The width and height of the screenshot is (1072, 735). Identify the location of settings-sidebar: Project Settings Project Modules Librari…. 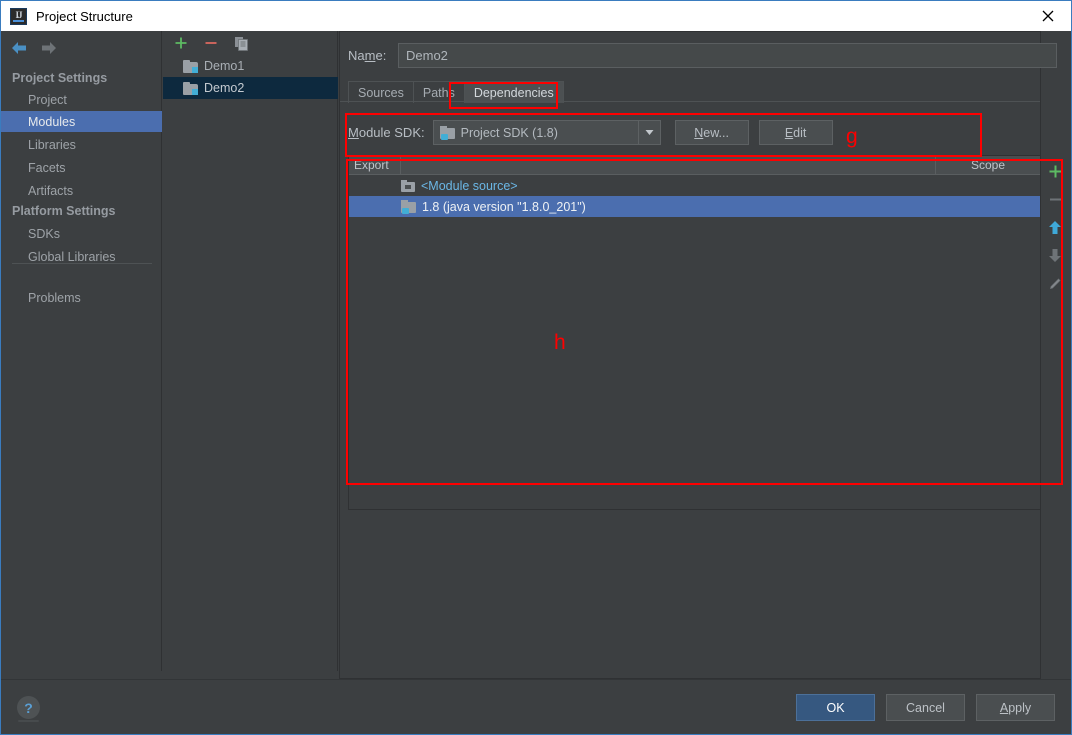
(81, 351).